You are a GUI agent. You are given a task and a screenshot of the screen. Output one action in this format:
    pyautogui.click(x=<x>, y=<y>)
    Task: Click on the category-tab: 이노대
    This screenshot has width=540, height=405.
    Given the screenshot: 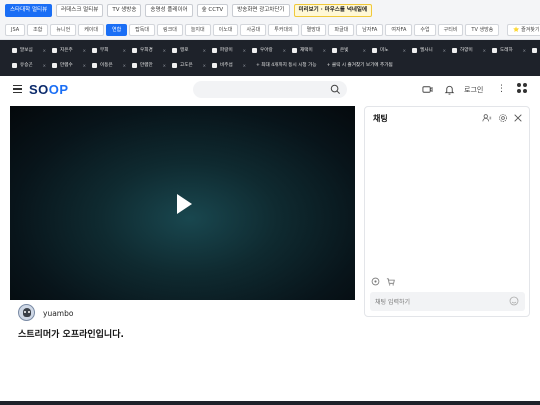 What is the action you would take?
    pyautogui.click(x=225, y=29)
    